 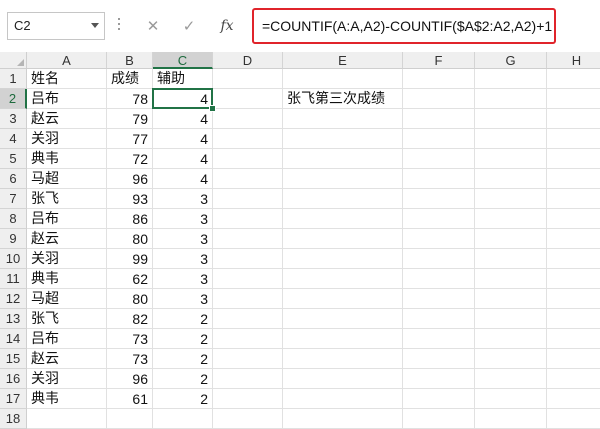 What do you see at coordinates (343, 199) in the screenshot?
I see `cell-e7` at bounding box center [343, 199].